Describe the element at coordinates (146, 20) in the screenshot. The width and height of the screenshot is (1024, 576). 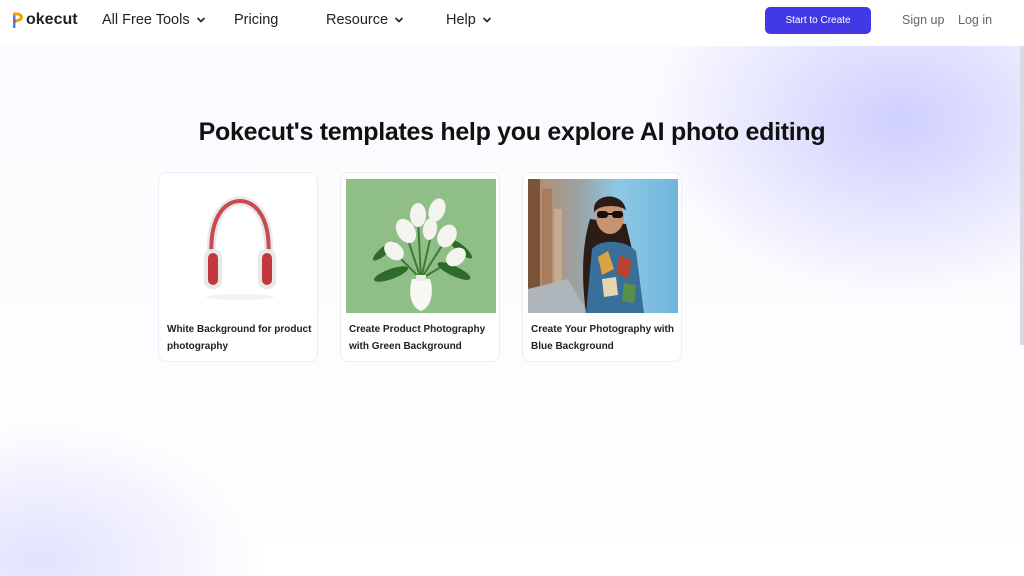
I see `nav-label: All Free Tools` at that location.